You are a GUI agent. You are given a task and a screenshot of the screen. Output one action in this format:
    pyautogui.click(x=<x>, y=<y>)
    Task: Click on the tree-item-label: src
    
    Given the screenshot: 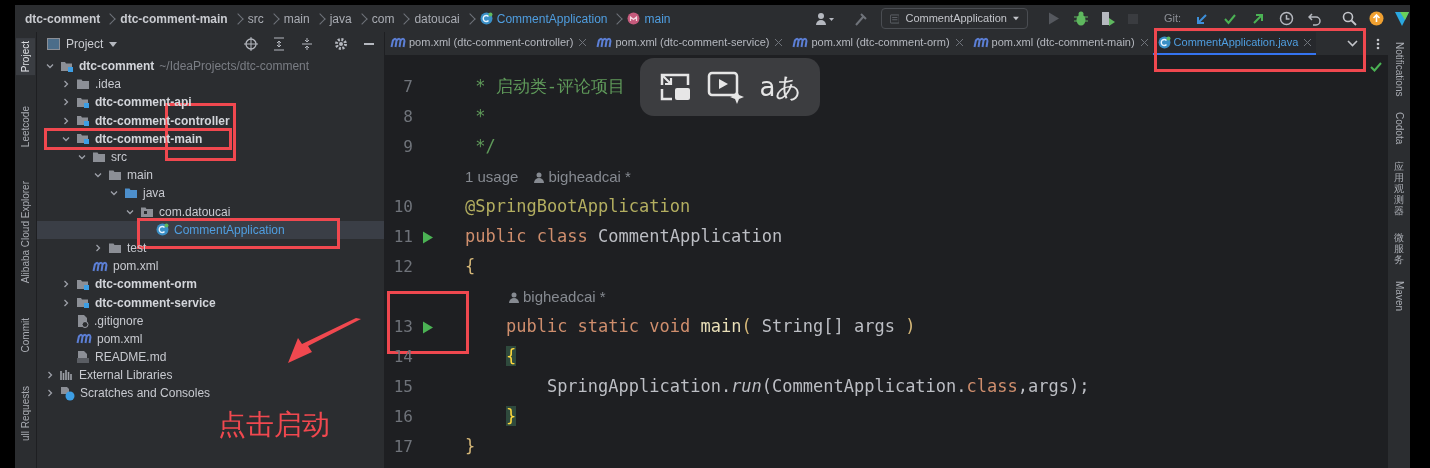 What is the action you would take?
    pyautogui.click(x=119, y=158)
    